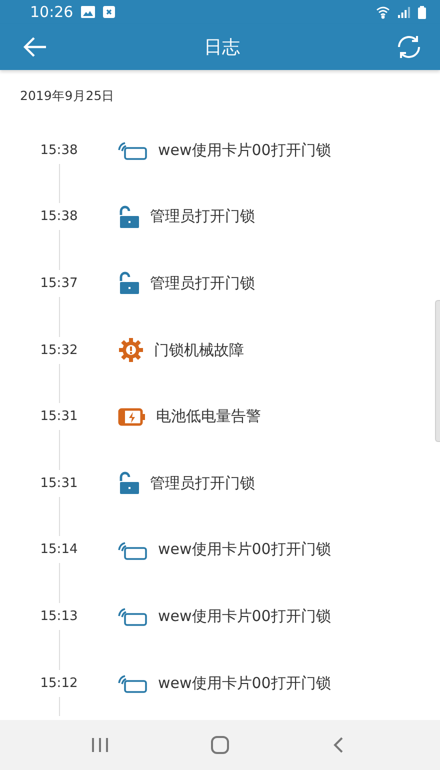 This screenshot has width=440, height=770. What do you see at coordinates (404, 12) in the screenshot?
I see `signal-icon` at bounding box center [404, 12].